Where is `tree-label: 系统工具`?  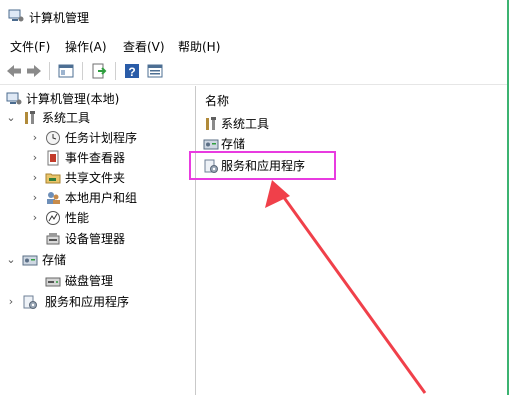
tree-label: 系统工具 is located at coordinates (66, 118).